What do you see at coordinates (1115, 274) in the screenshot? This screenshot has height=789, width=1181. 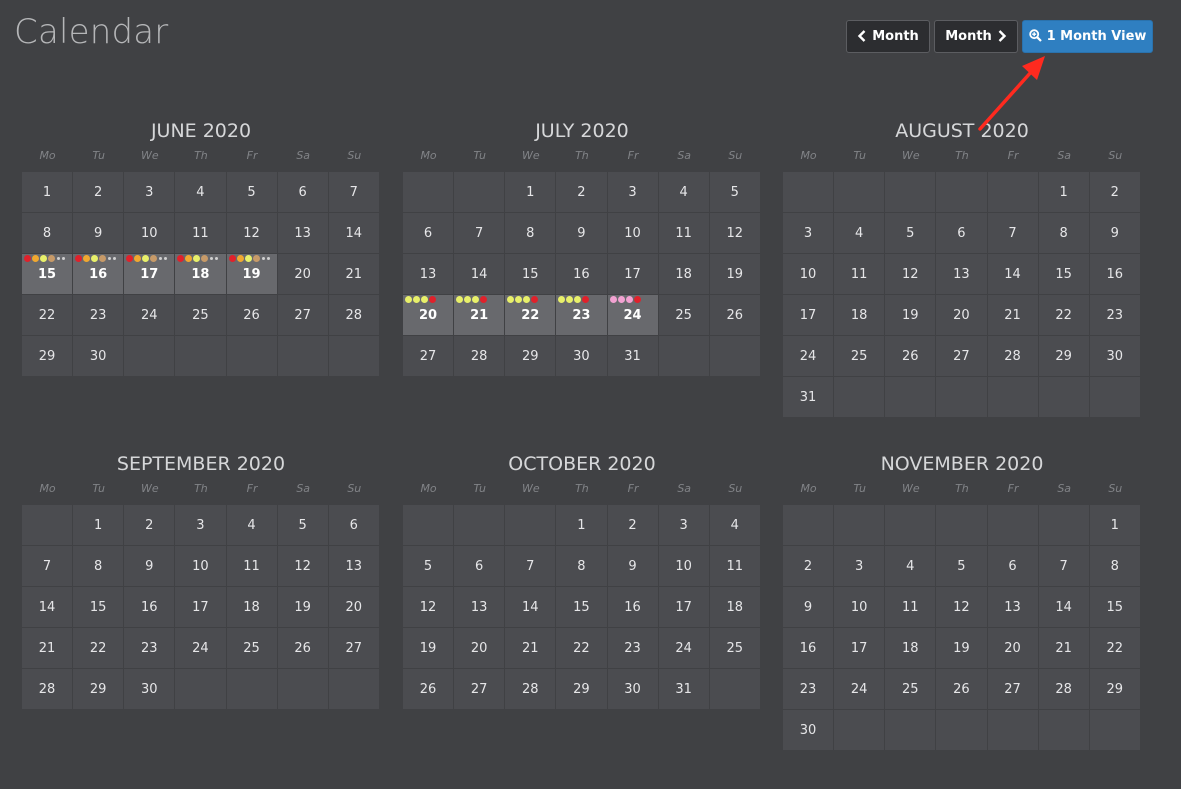 I see `day-cell: 16` at bounding box center [1115, 274].